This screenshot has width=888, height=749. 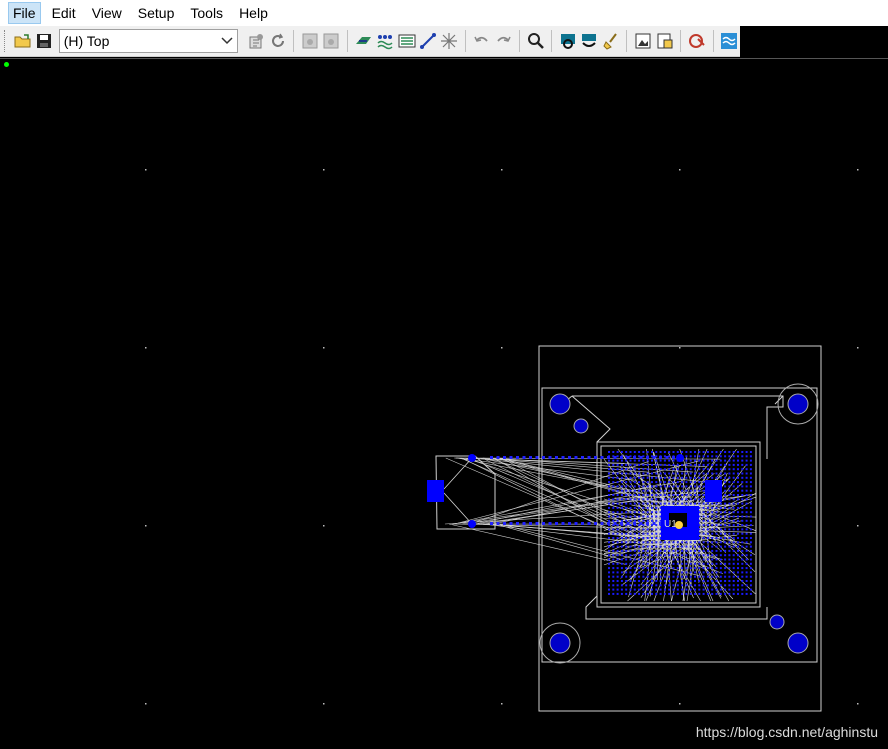 I want to click on toolbar-grip, so click(x=6, y=41).